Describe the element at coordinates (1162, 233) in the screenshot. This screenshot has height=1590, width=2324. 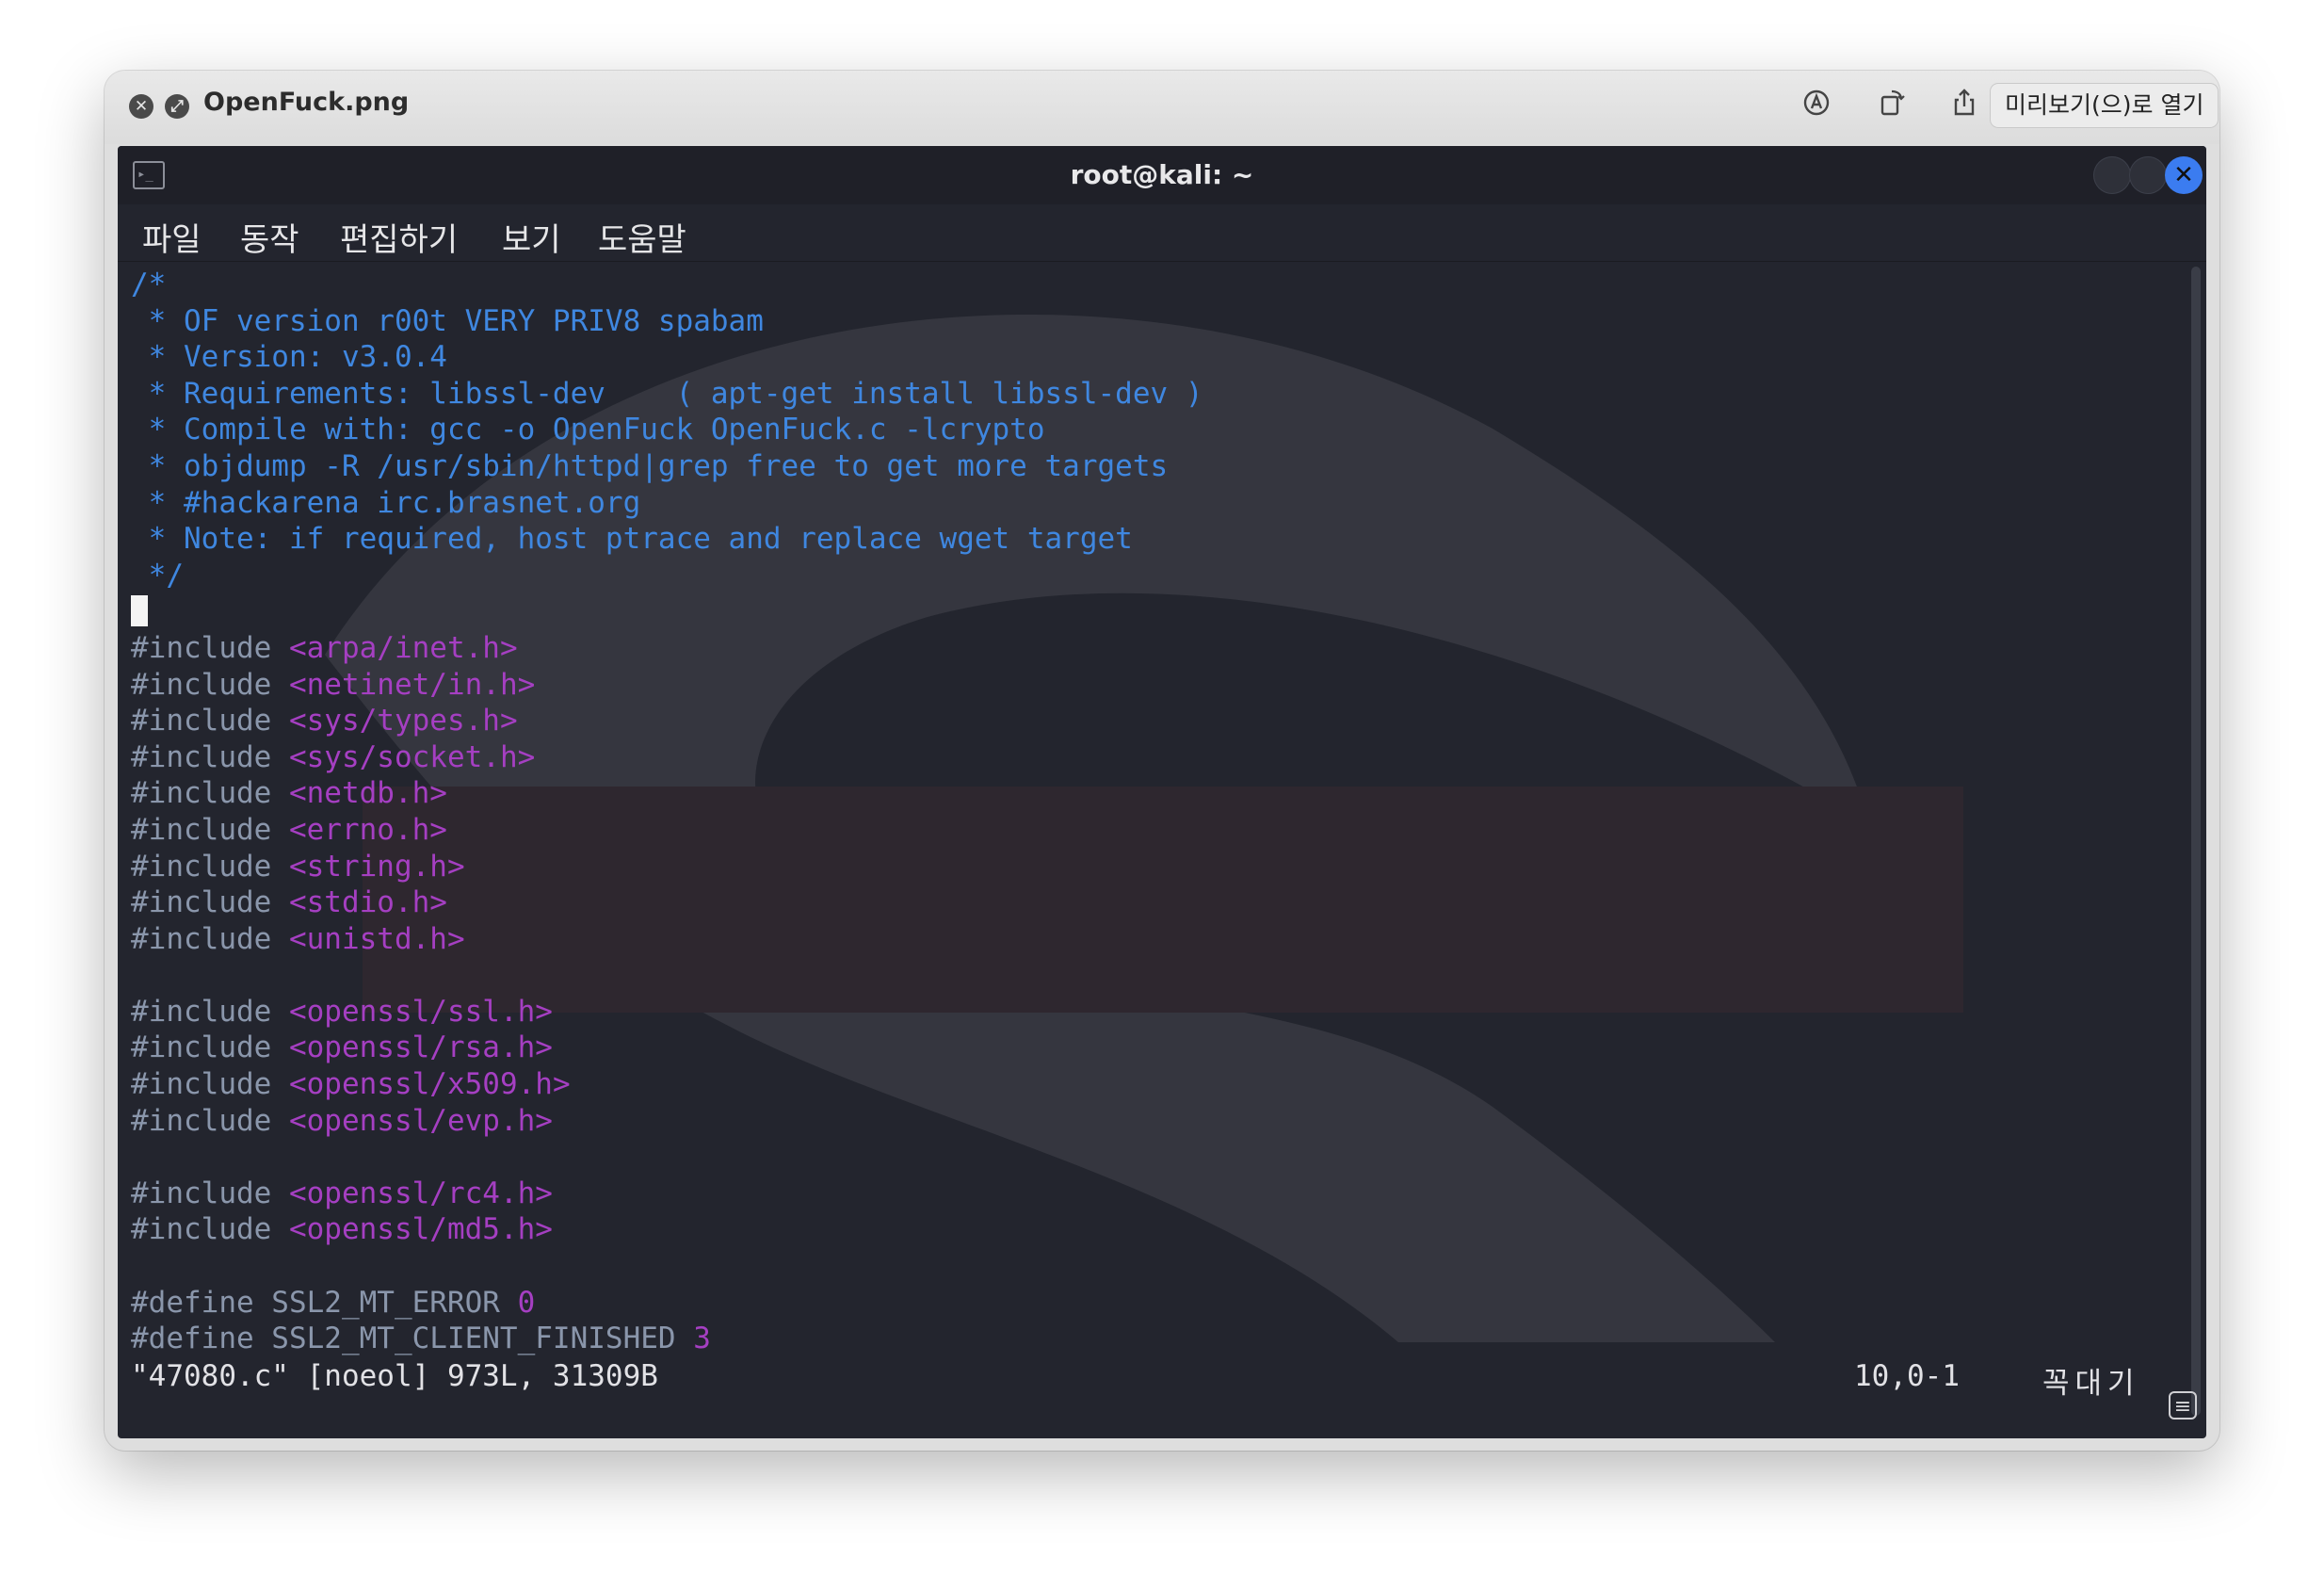
I see `terminal-menubar: 파일 동작 편집하기 보기 도움말` at that location.